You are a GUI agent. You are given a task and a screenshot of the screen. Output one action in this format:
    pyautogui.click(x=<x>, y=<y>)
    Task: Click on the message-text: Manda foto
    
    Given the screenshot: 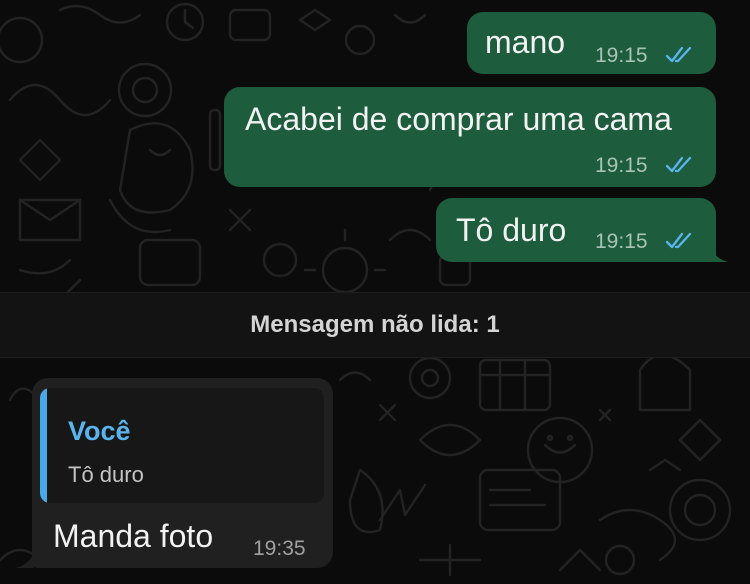 What is the action you would take?
    pyautogui.click(x=133, y=536)
    